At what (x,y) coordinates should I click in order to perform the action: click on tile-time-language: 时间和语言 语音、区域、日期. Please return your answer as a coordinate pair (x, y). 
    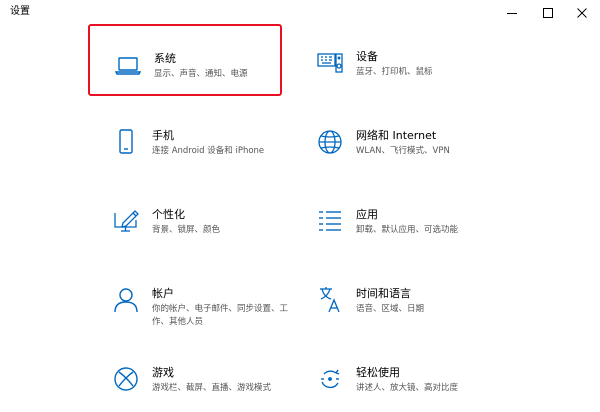
    Looking at the image, I should click on (389, 297).